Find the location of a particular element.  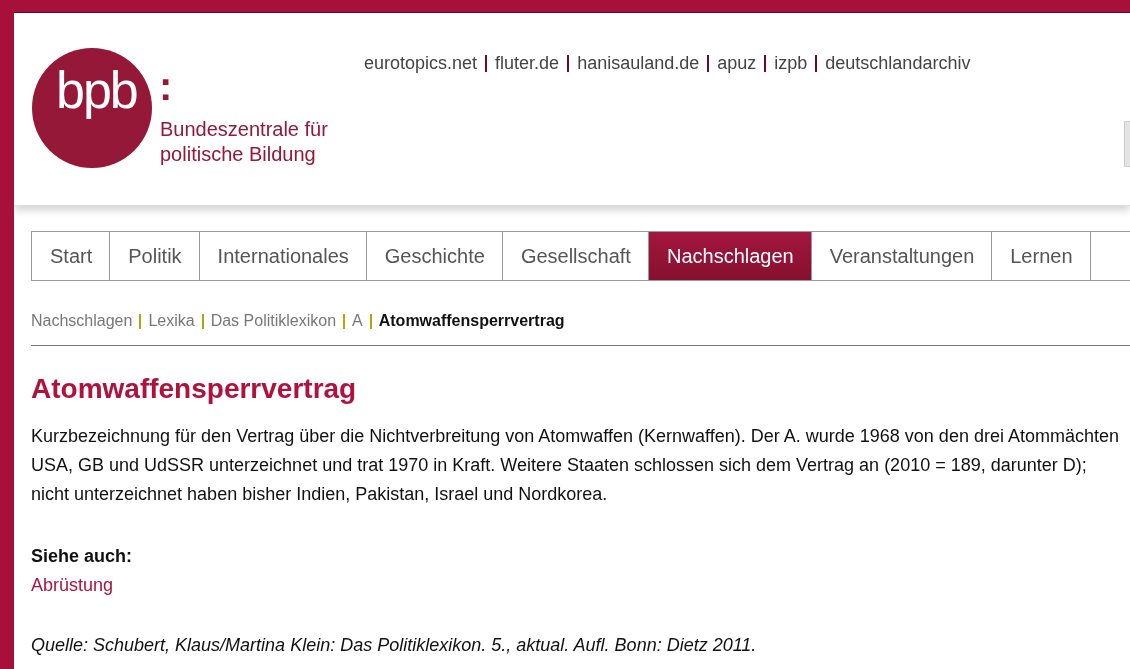

see-also-label: Siehe auch: is located at coordinates (82, 556).